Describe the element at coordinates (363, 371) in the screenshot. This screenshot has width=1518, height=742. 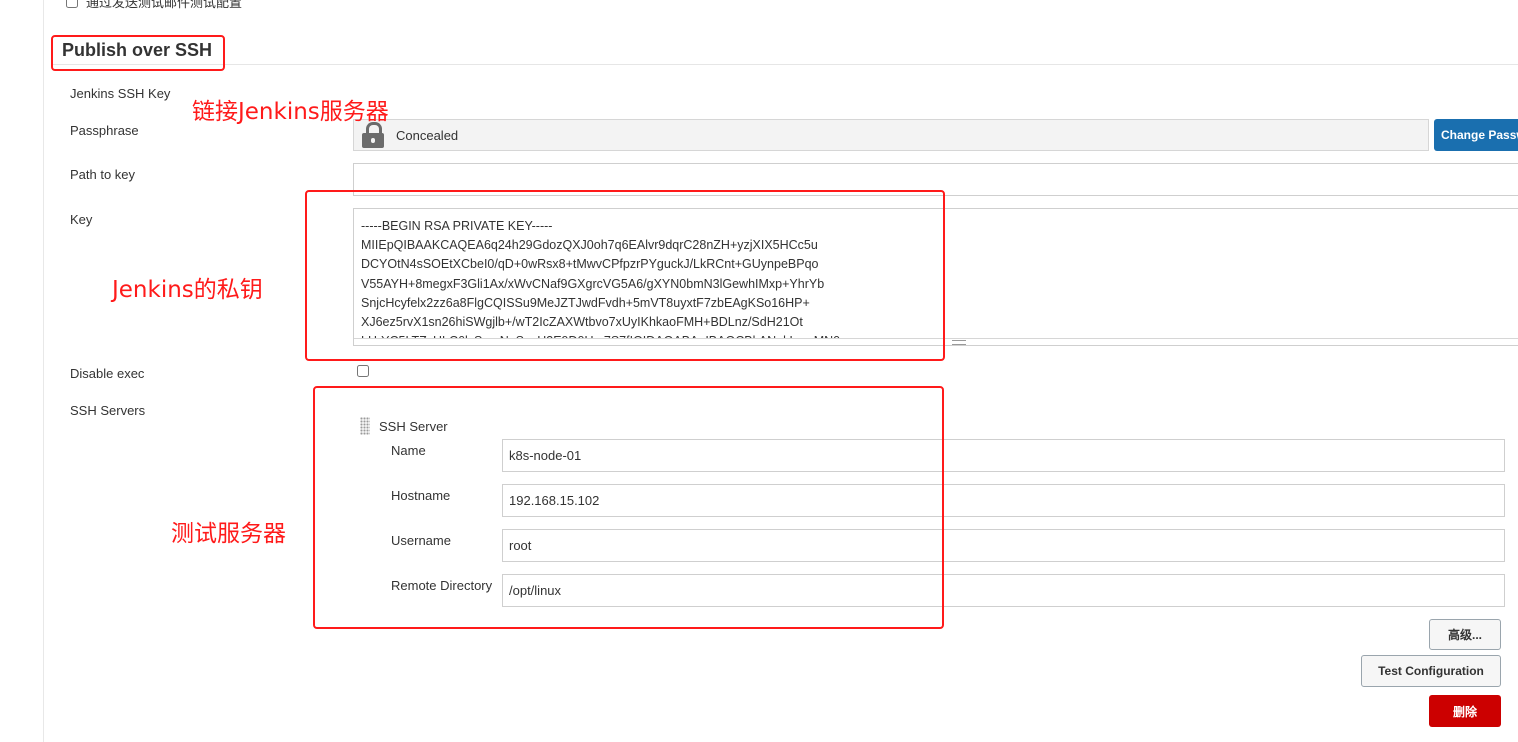
I see `disable-exec-checkbox` at that location.